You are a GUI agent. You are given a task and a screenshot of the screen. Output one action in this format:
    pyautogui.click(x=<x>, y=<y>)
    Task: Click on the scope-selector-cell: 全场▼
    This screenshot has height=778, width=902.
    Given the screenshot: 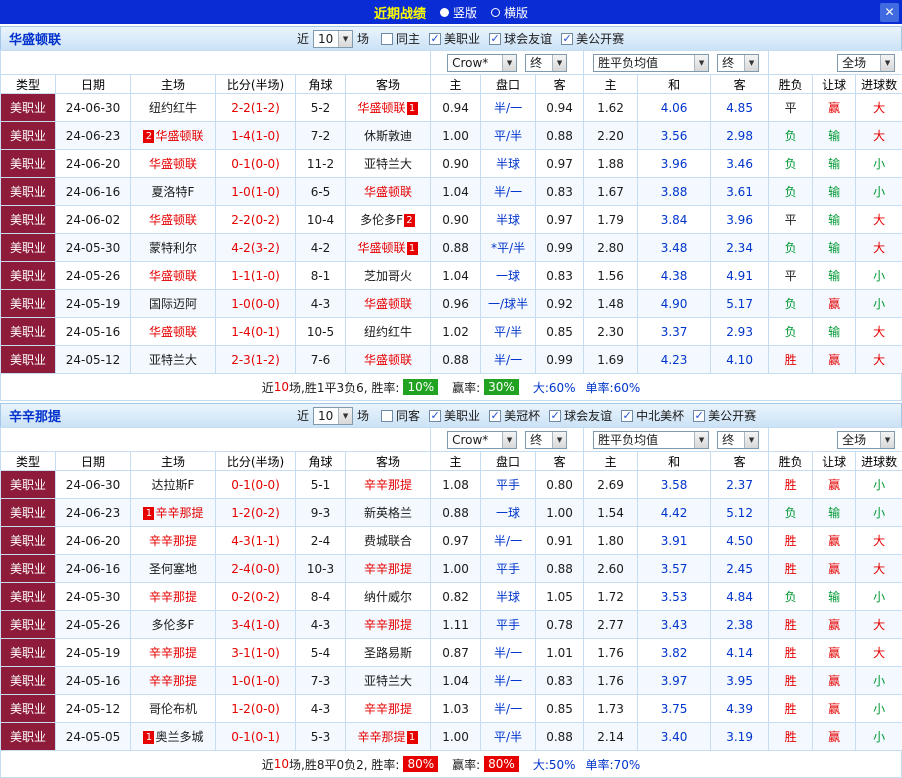 What is the action you would take?
    pyautogui.click(x=835, y=63)
    